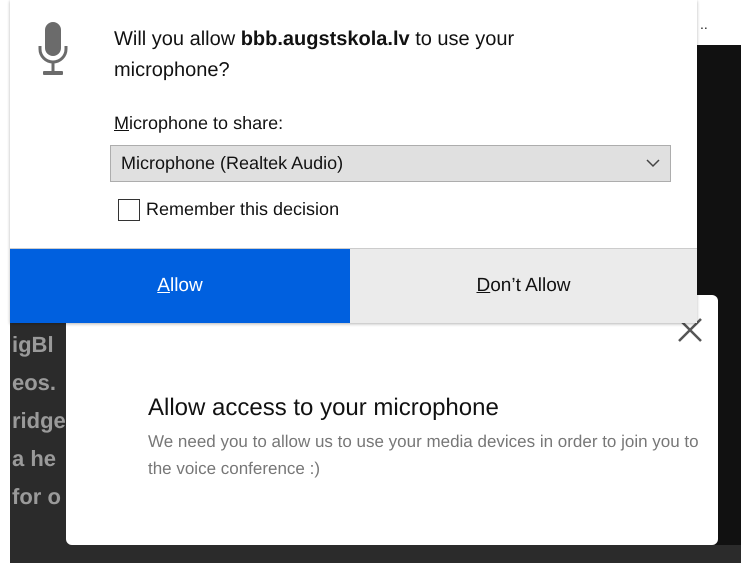  I want to click on background-text: ridge, so click(39, 421).